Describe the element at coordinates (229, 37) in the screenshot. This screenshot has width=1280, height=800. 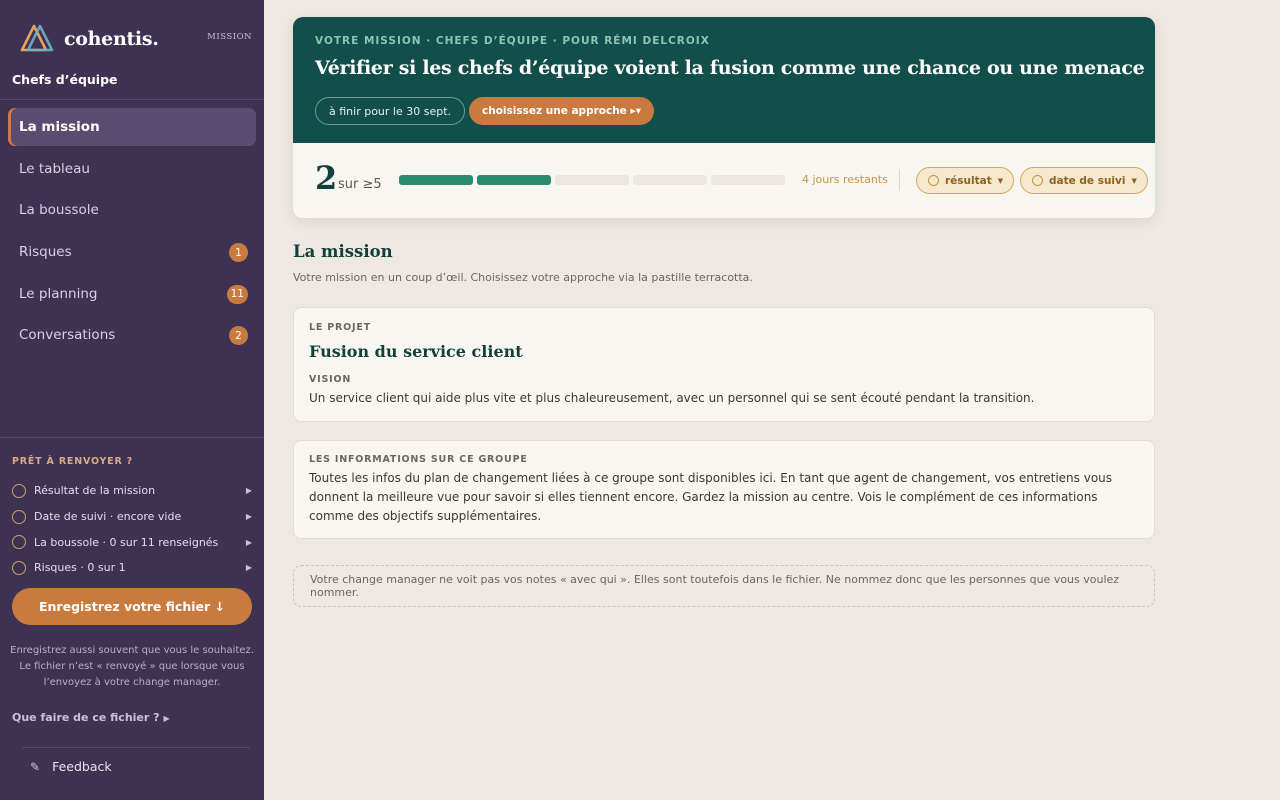
I see `mode-tag: MISSION` at that location.